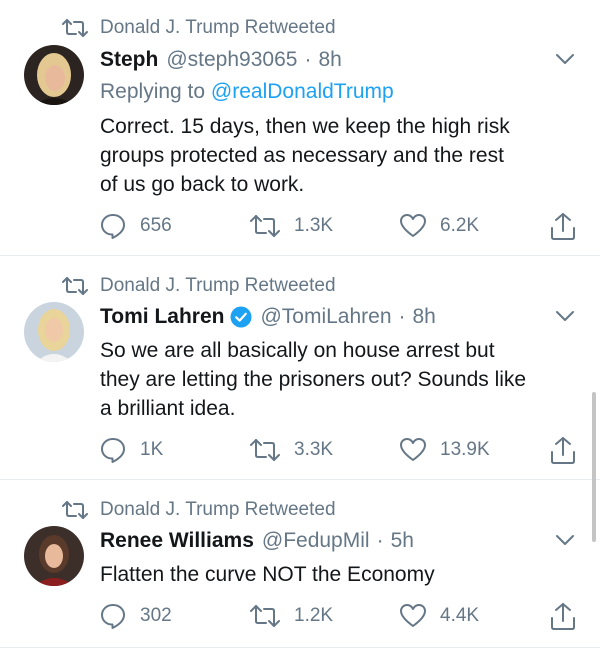  What do you see at coordinates (152, 449) in the screenshot?
I see `reply-count: 1K` at bounding box center [152, 449].